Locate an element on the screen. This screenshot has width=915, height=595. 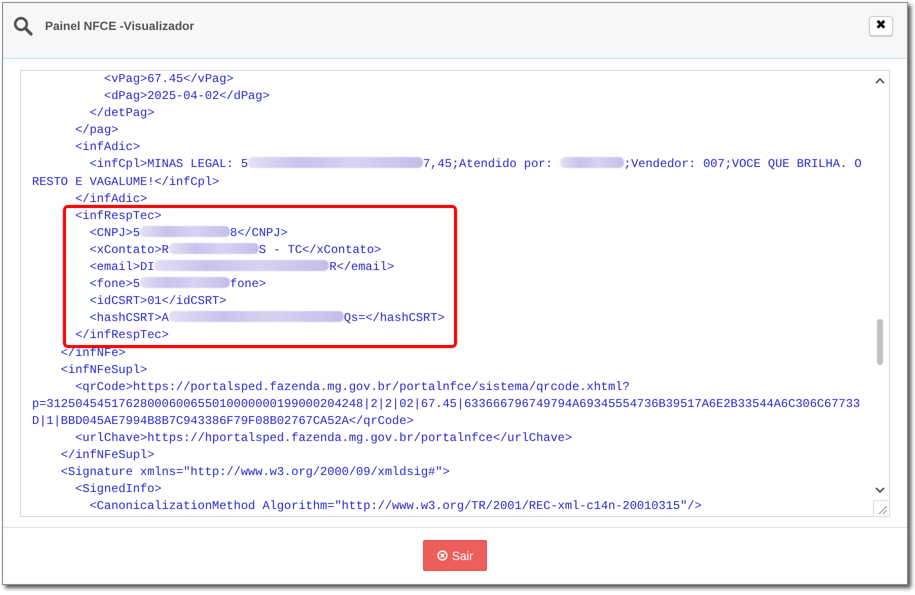
code-text: 7,45;Atendido por: is located at coordinates (488, 164).